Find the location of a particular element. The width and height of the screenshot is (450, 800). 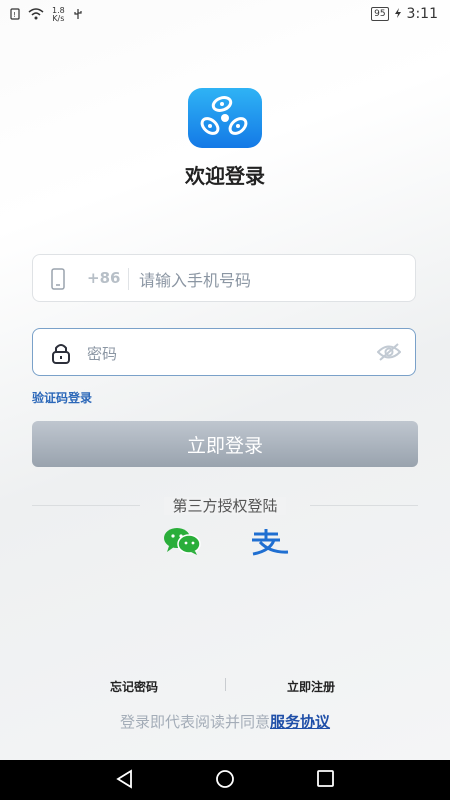

register-link: 立即注册 is located at coordinates (311, 686).